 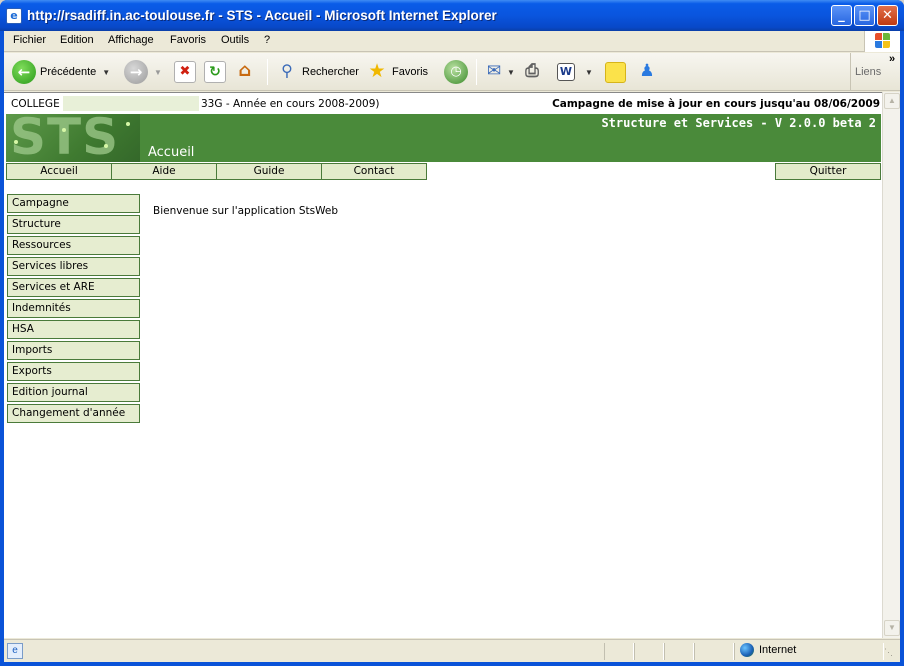 What do you see at coordinates (864, 15) in the screenshot?
I see `maximize-button: □` at bounding box center [864, 15].